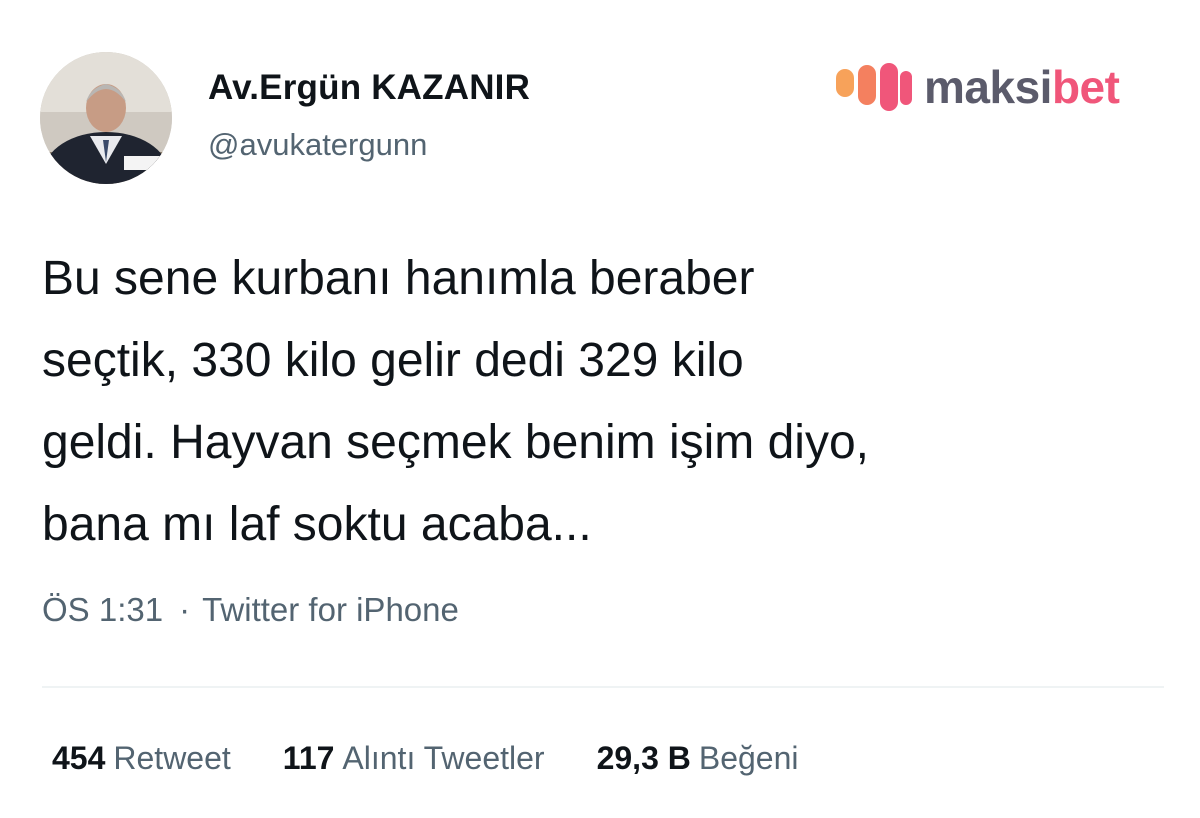 The image size is (1200, 818). Describe the element at coordinates (172, 758) in the screenshot. I see `stat-label: Retweet` at that location.